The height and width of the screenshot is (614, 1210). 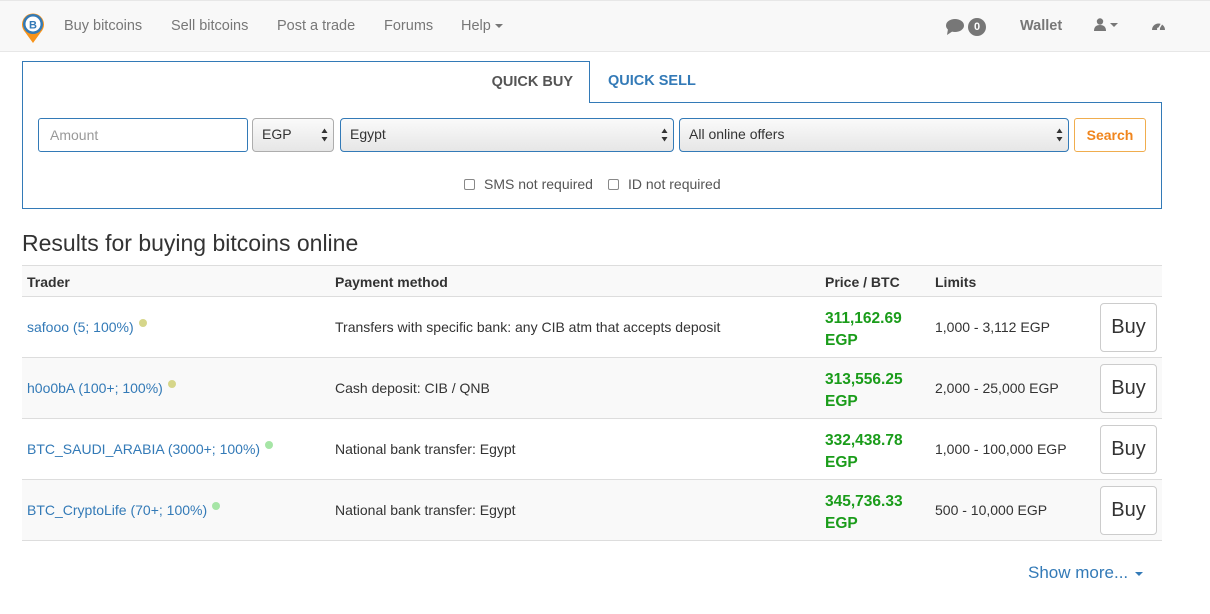 I want to click on id-not-required-label: ID not required, so click(x=674, y=184).